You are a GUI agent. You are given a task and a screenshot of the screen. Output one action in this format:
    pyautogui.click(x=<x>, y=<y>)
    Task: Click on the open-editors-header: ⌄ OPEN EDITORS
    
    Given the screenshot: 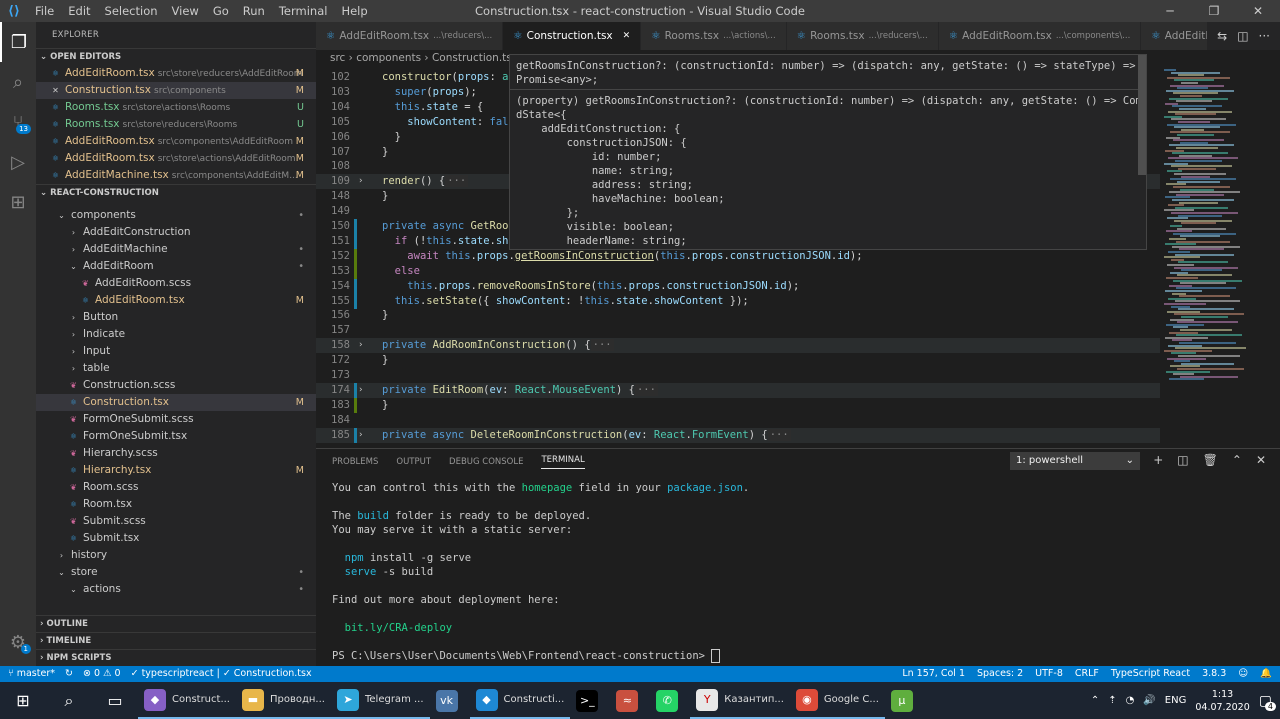 What is the action you would take?
    pyautogui.click(x=176, y=56)
    